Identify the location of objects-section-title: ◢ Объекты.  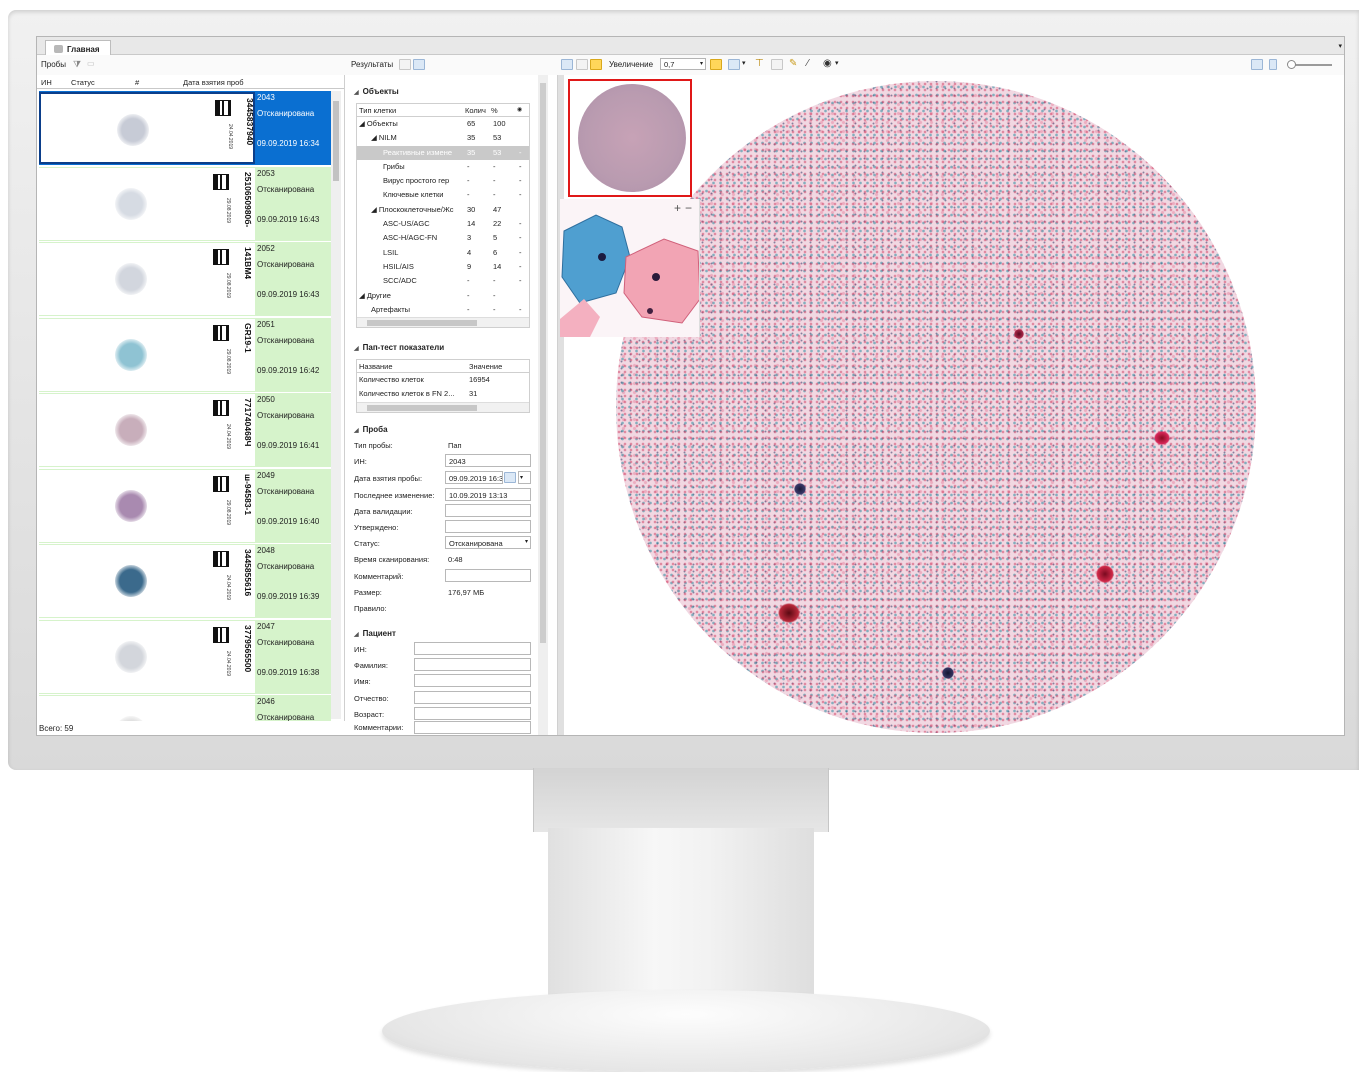
(376, 91).